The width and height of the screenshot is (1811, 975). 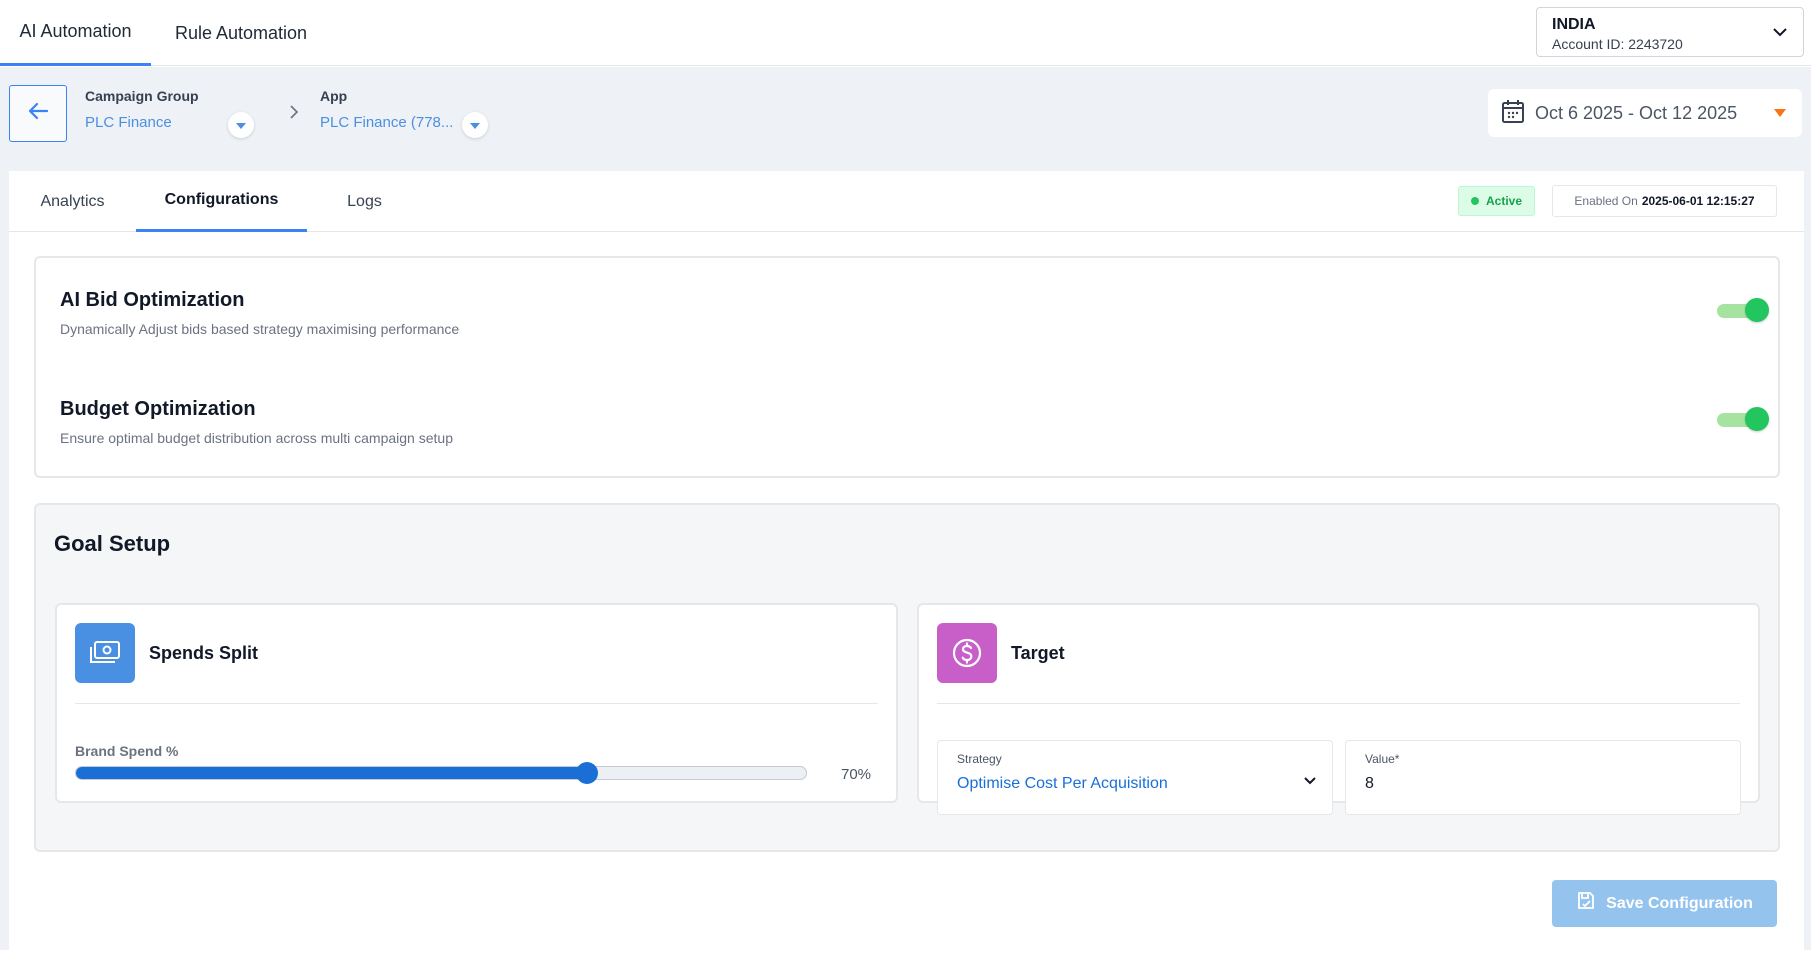 What do you see at coordinates (587, 773) in the screenshot?
I see `slider-thumb` at bounding box center [587, 773].